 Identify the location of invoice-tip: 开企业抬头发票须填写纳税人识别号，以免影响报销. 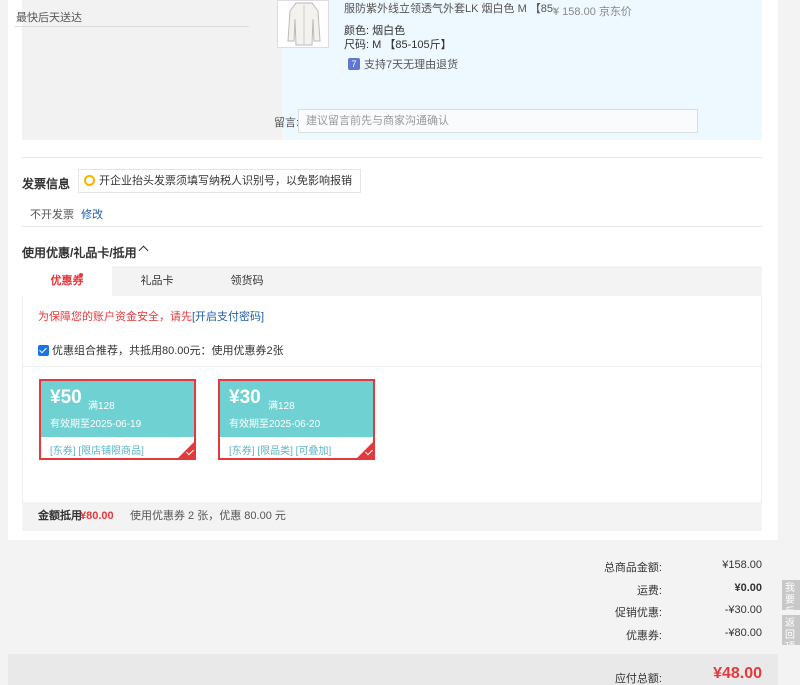
(219, 181).